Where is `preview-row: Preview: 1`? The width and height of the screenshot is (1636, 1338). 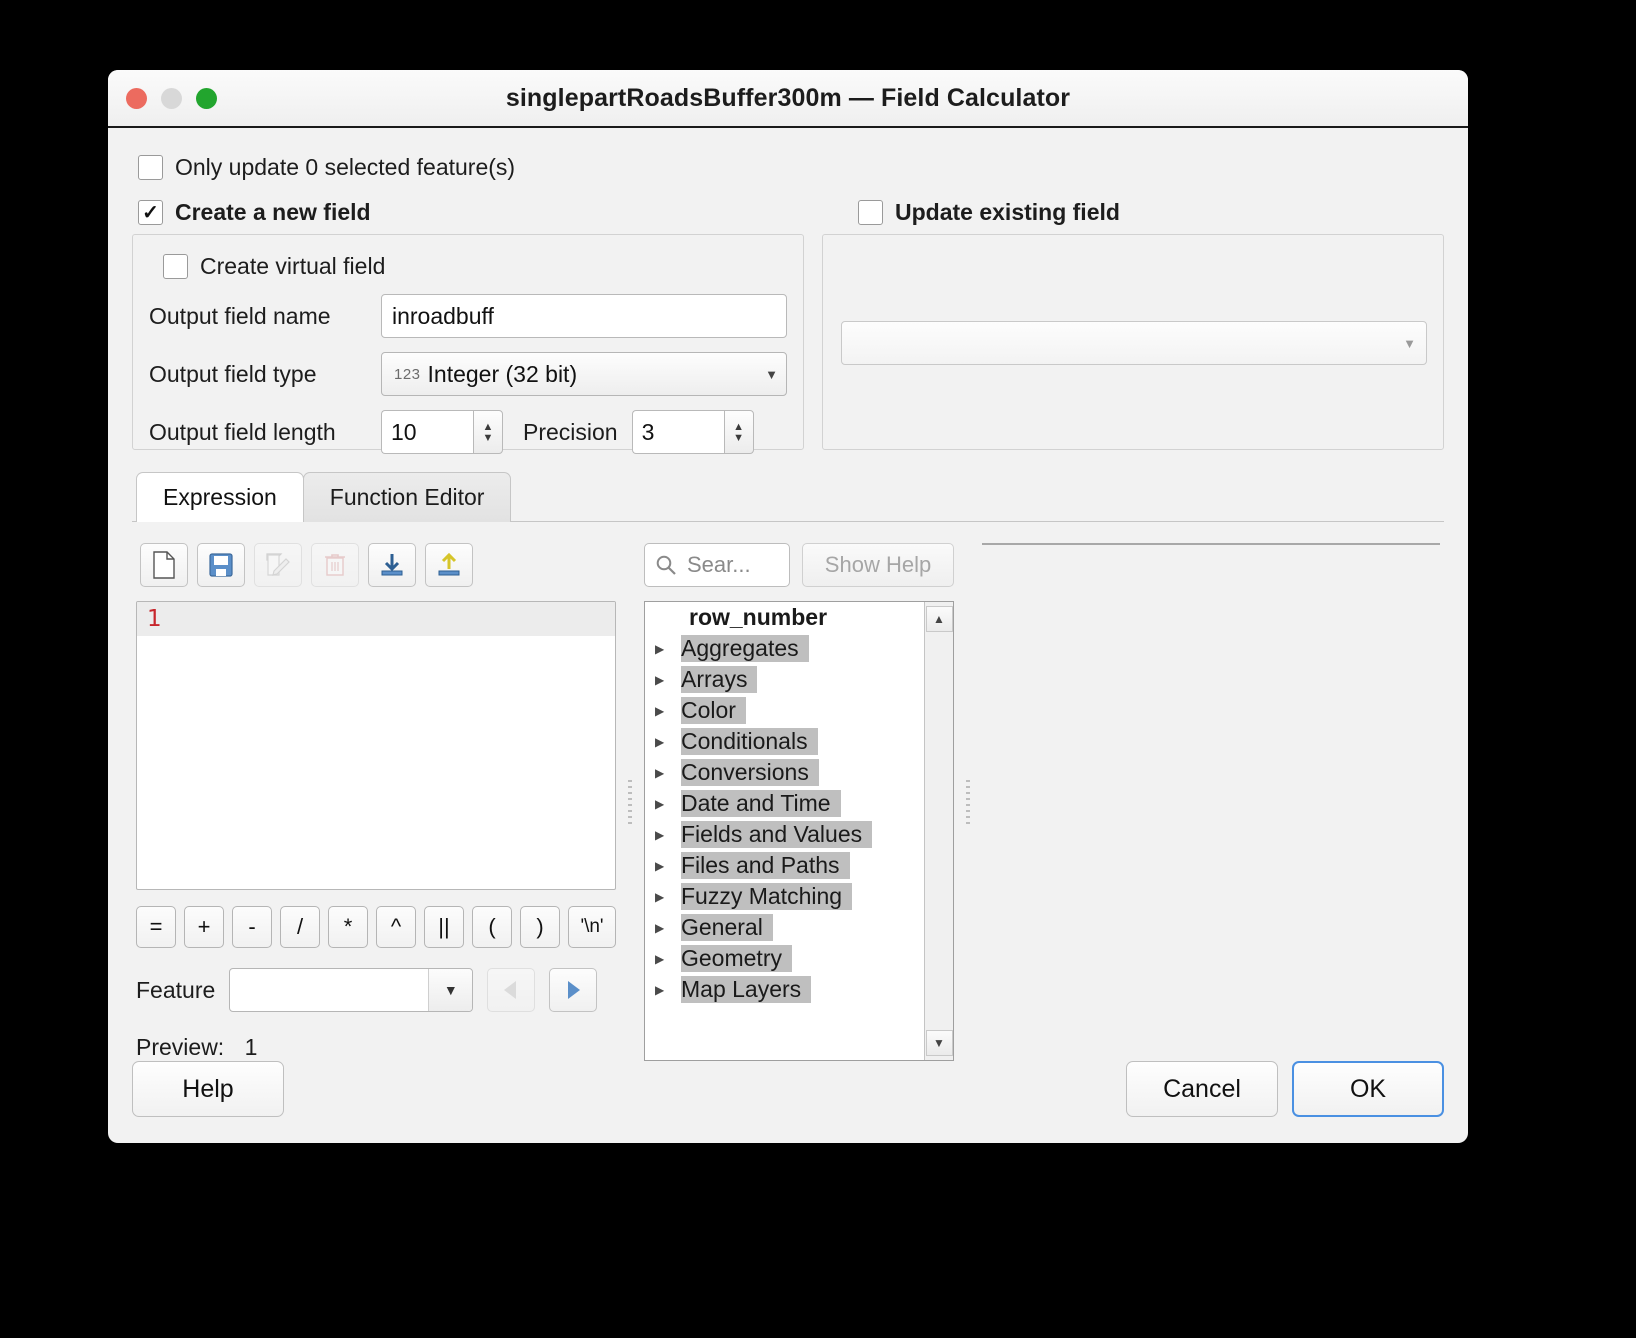
preview-row: Preview: 1 is located at coordinates (376, 1047).